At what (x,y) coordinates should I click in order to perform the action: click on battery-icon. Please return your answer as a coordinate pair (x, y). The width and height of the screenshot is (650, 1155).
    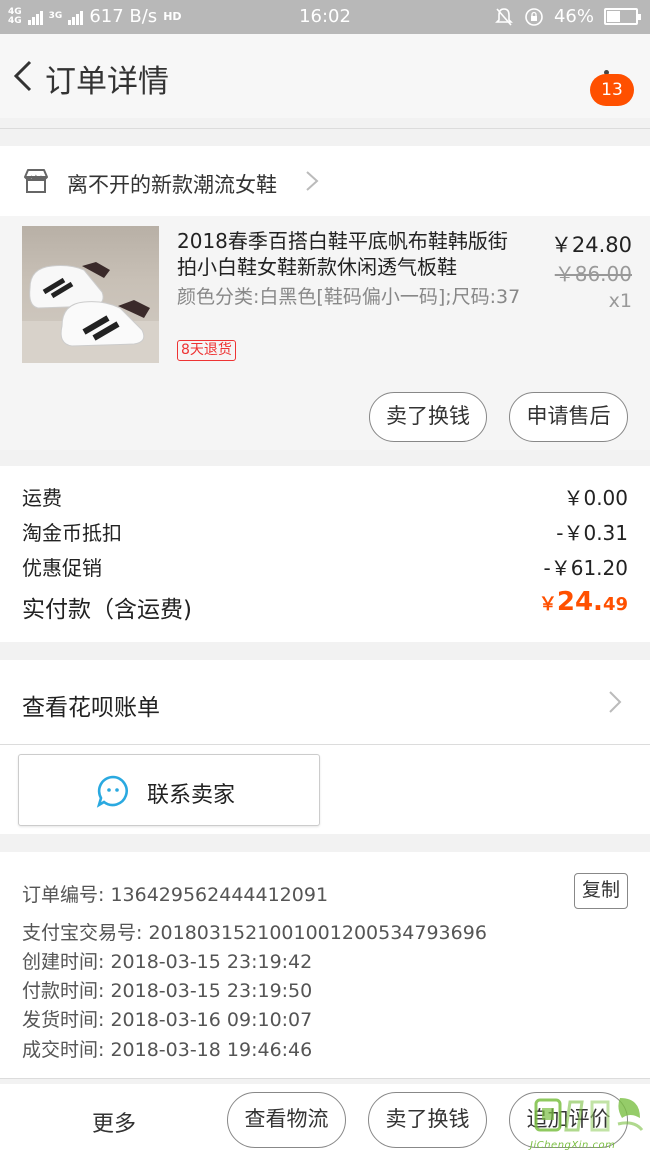
    Looking at the image, I should click on (622, 16).